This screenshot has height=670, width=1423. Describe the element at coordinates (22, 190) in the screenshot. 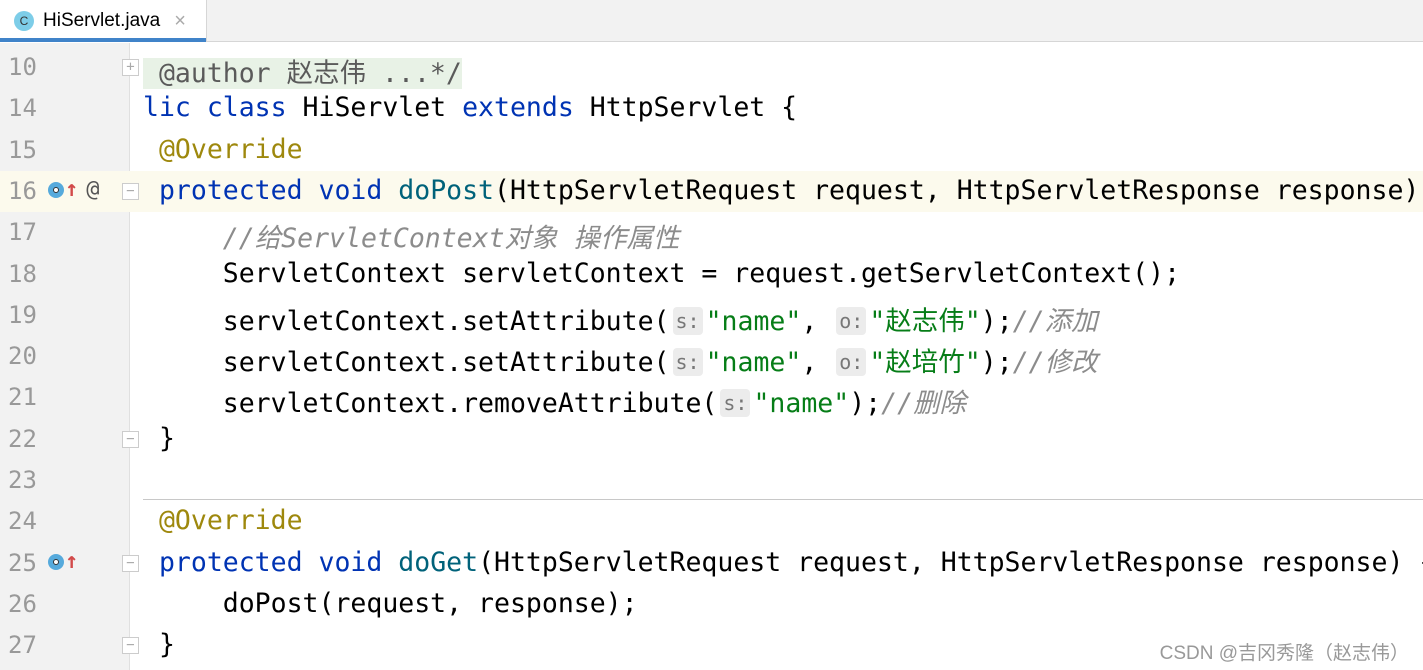

I see `line-number: 16` at that location.